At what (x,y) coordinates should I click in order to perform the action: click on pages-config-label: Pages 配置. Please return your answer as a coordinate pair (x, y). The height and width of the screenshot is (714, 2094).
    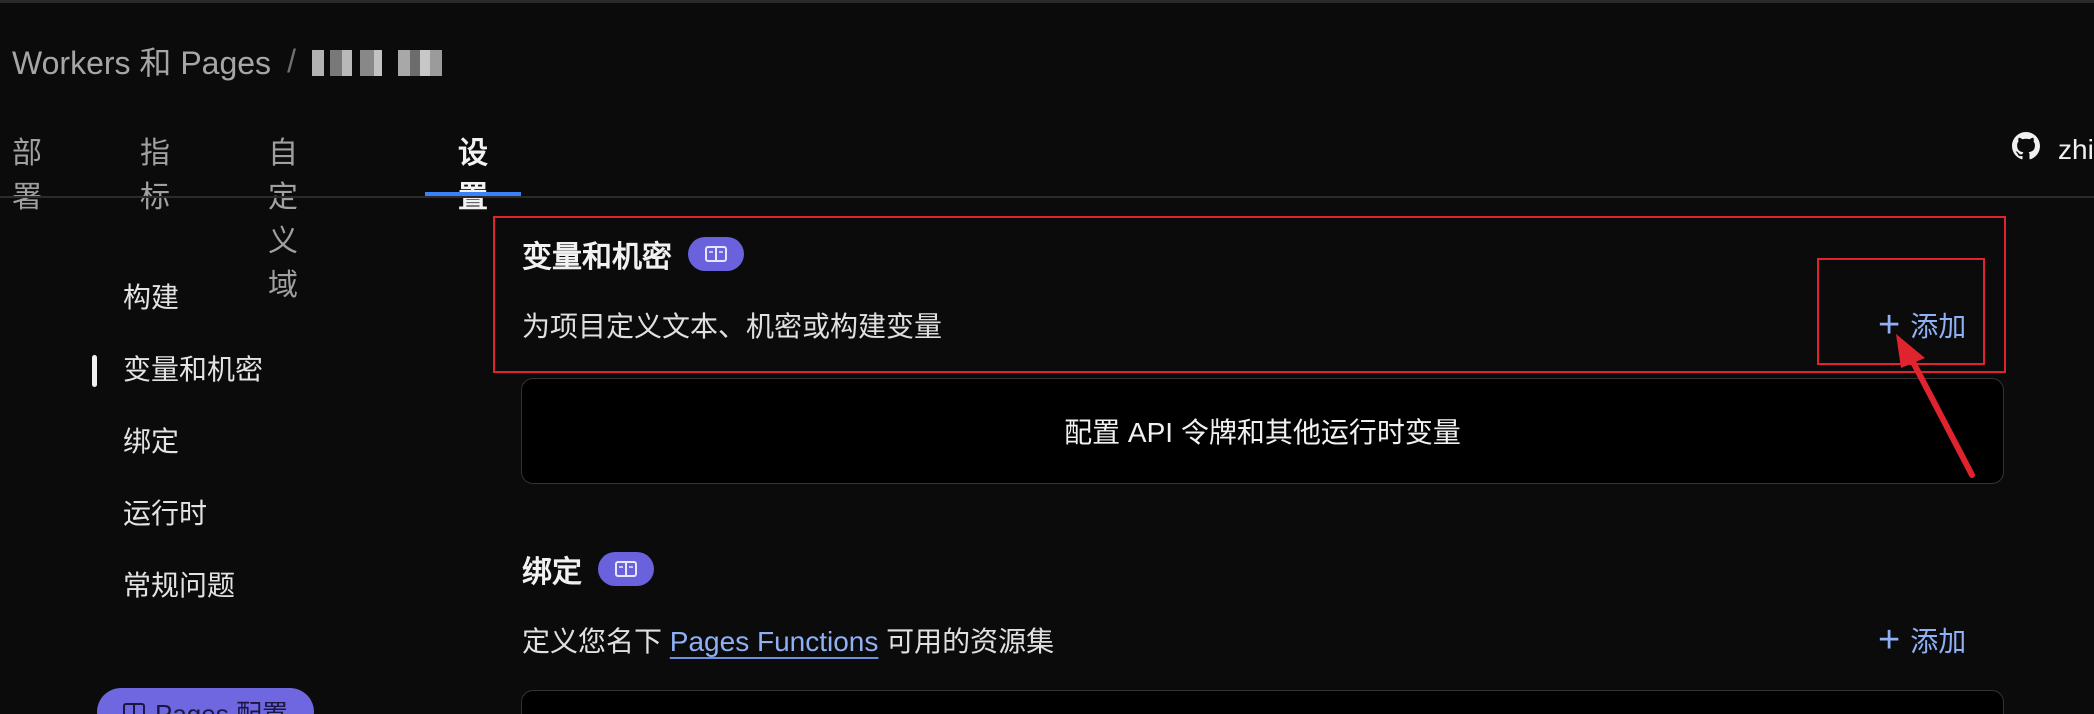
    Looking at the image, I should click on (221, 706).